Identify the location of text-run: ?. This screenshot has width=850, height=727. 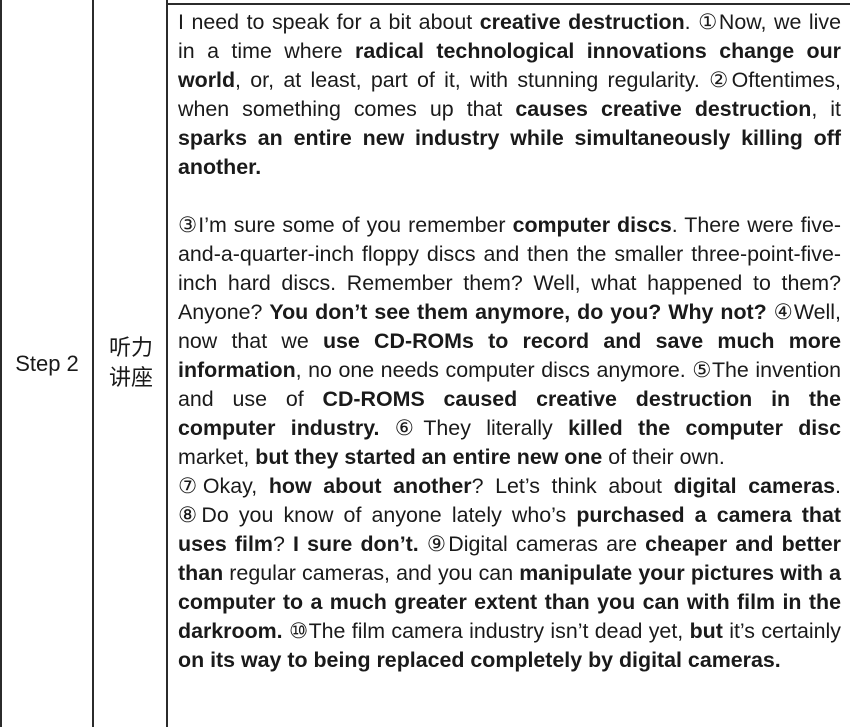
(283, 544).